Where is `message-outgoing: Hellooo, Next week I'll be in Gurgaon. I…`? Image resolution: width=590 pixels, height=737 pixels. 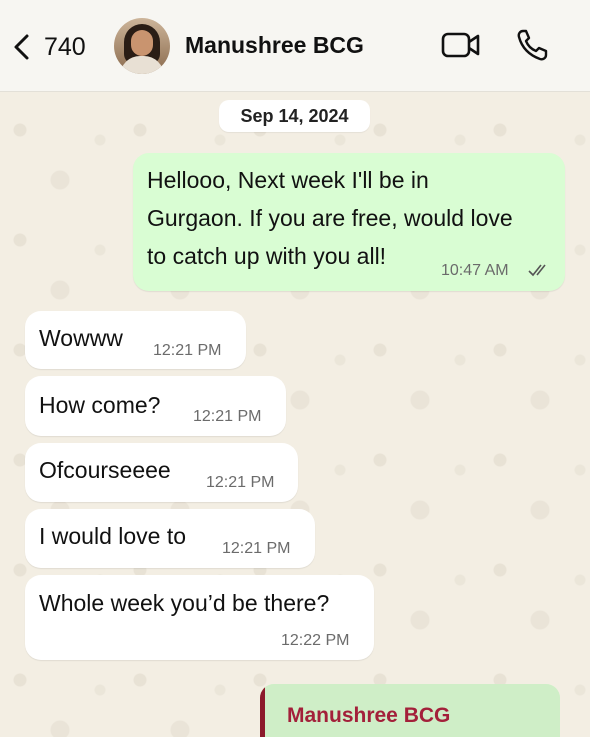 message-outgoing: Hellooo, Next week I'll be in Gurgaon. I… is located at coordinates (349, 222).